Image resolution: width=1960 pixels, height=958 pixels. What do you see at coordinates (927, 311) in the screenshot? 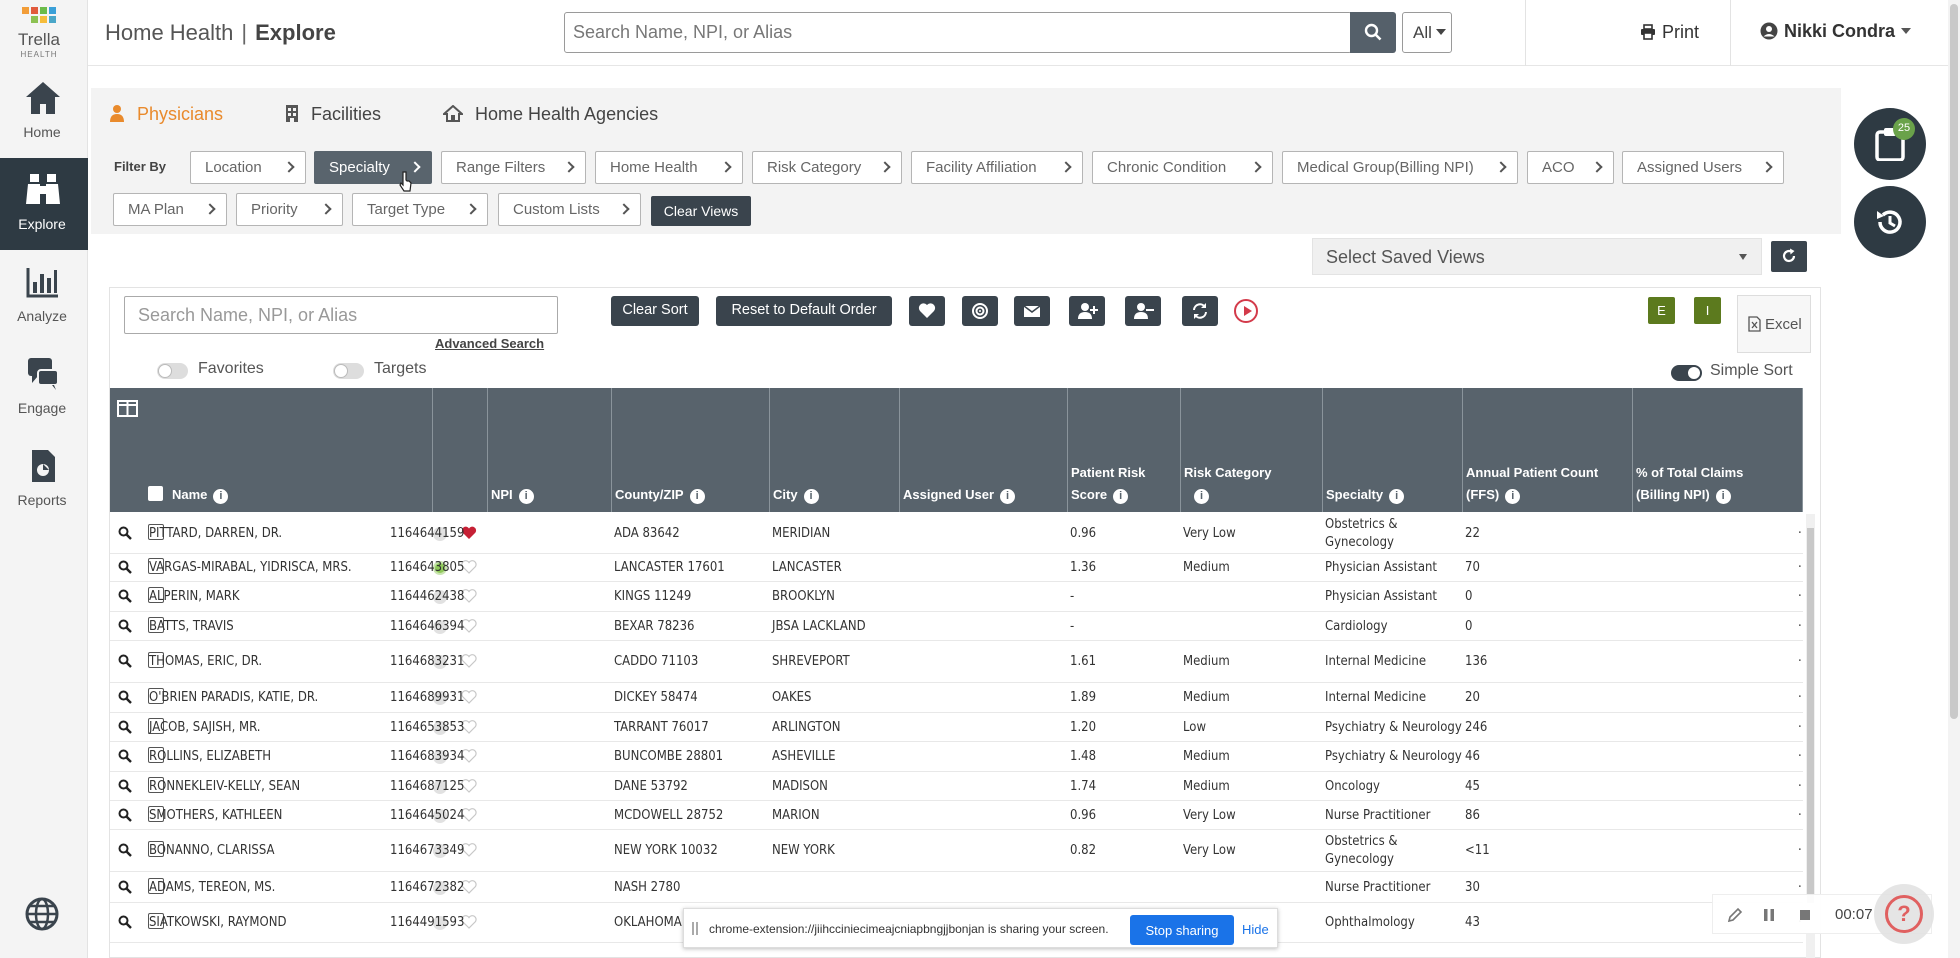
I see `favorite-action-button` at bounding box center [927, 311].